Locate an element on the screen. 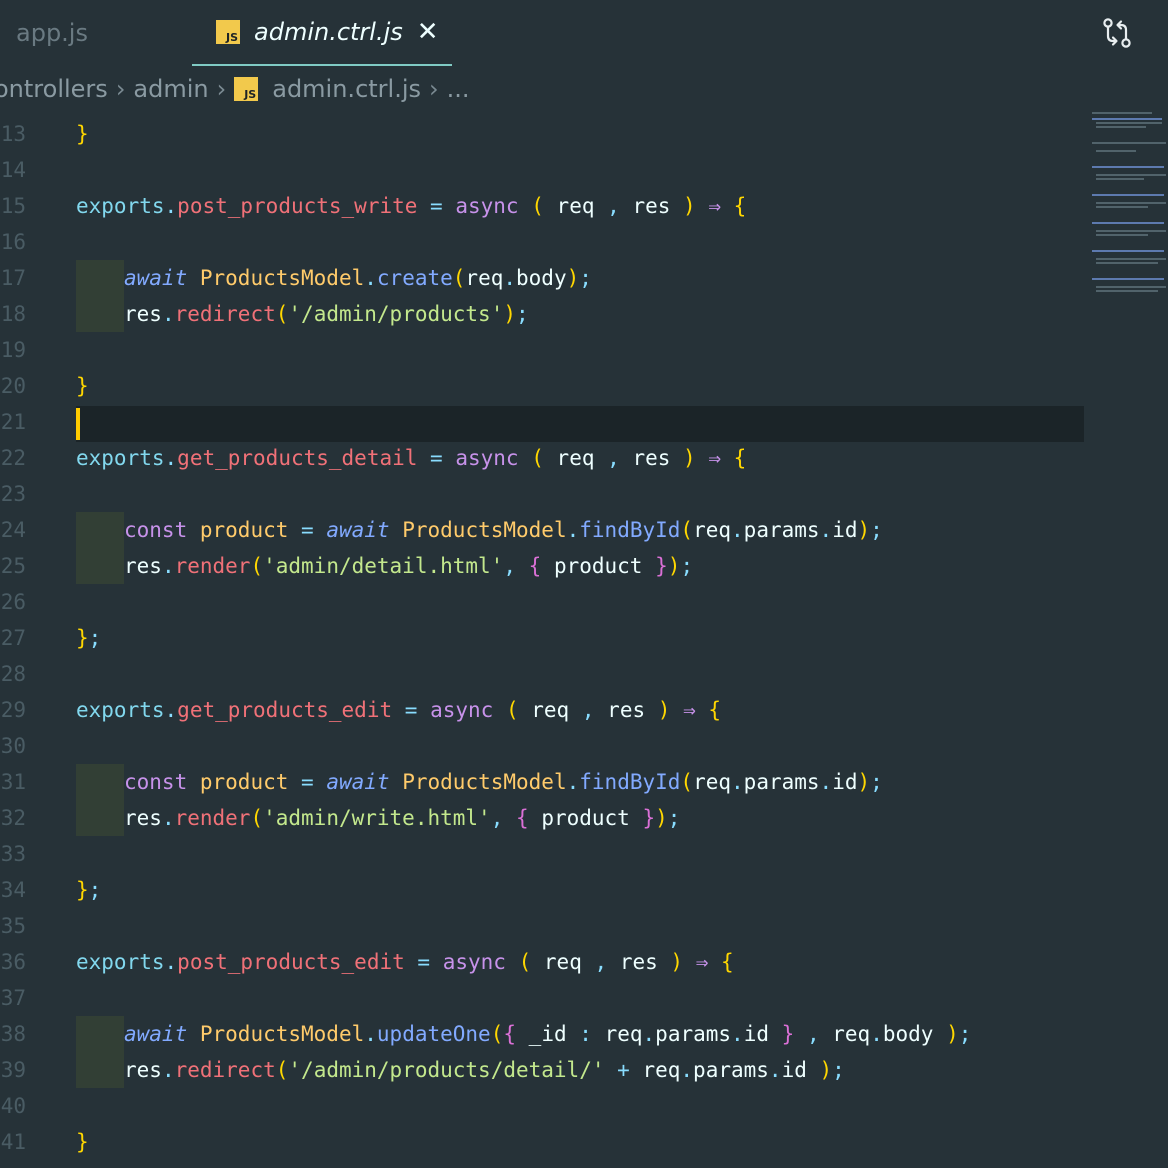  line-number: 28 is located at coordinates (13, 674).